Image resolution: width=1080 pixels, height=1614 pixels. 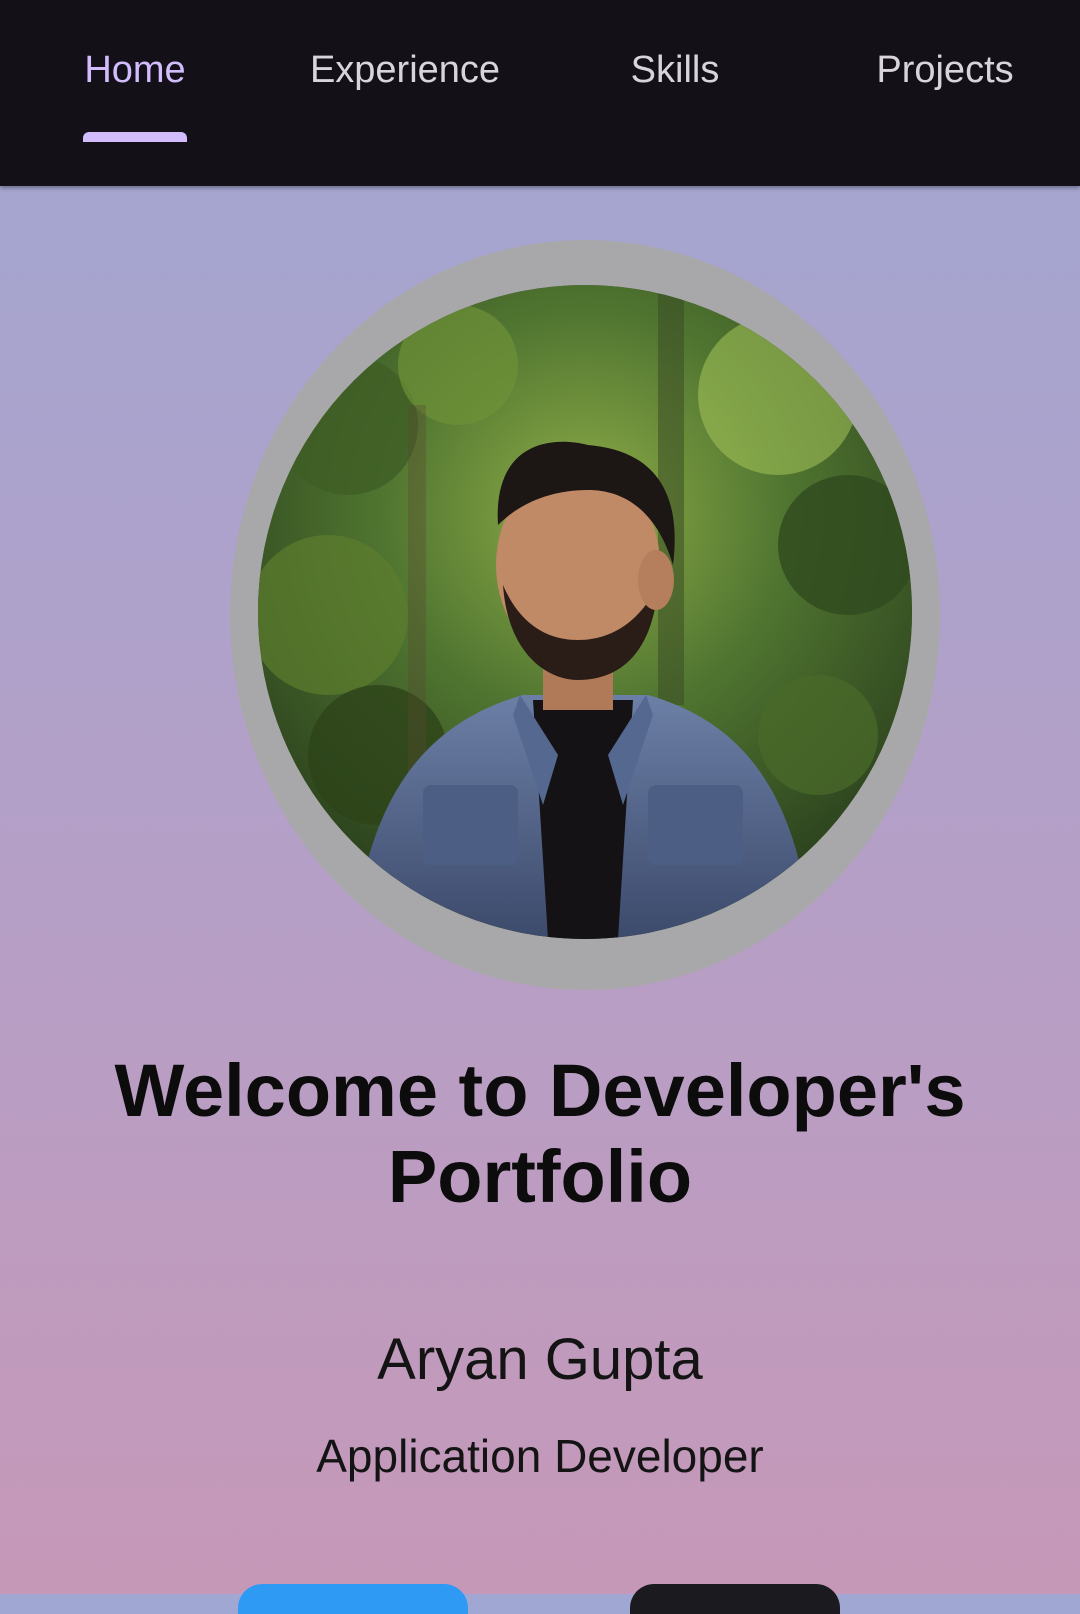 I want to click on tab-experience-label: Experience, so click(x=405, y=70).